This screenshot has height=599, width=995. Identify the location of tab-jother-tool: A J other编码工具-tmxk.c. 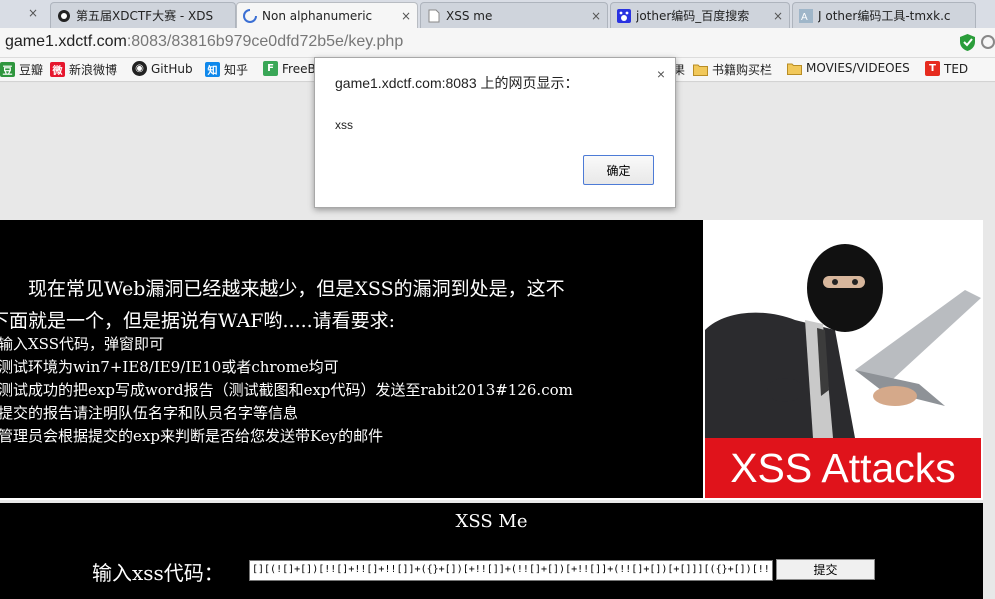
(884, 15).